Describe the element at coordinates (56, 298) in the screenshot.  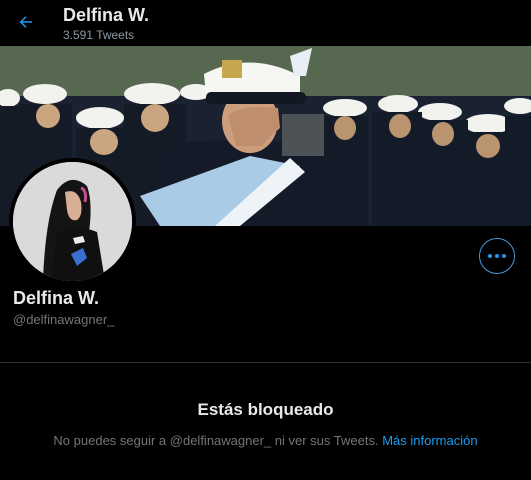
I see `profile-name: Delfina W.` at that location.